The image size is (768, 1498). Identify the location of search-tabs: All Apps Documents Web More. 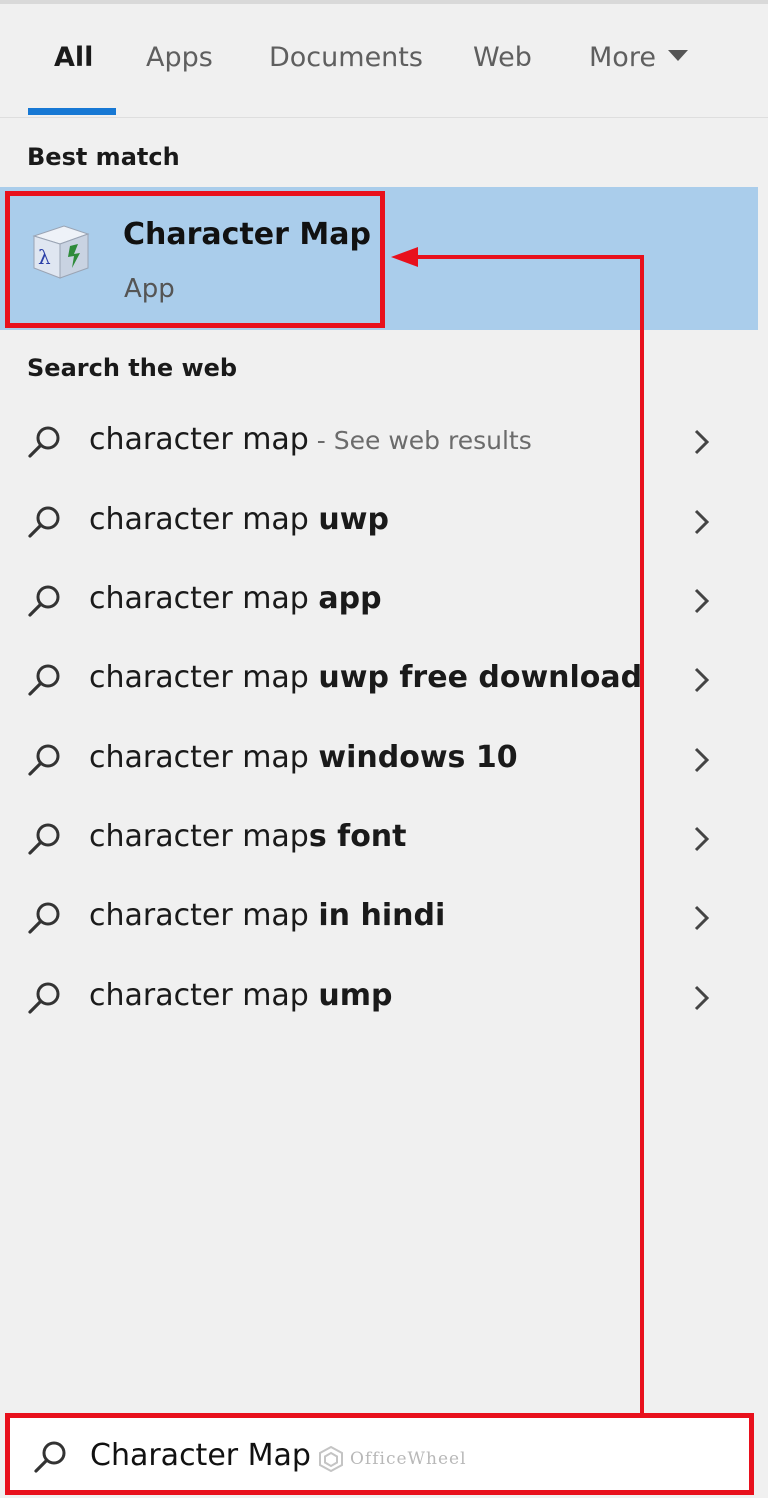
(384, 59).